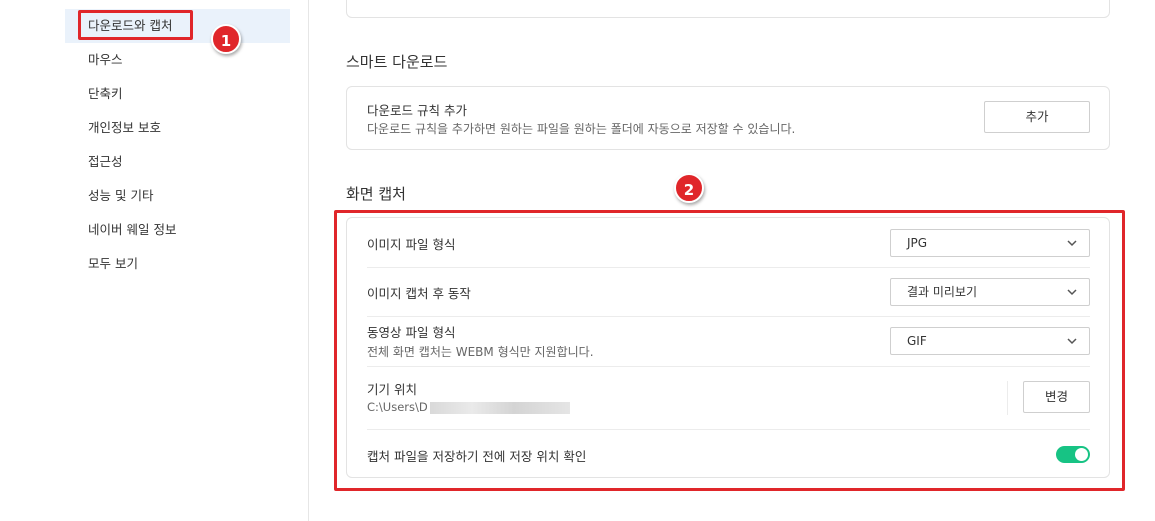 The width and height of the screenshot is (1155, 521). I want to click on sidebar-item-about-whale: 네이버 웨일 정보, so click(177, 230).